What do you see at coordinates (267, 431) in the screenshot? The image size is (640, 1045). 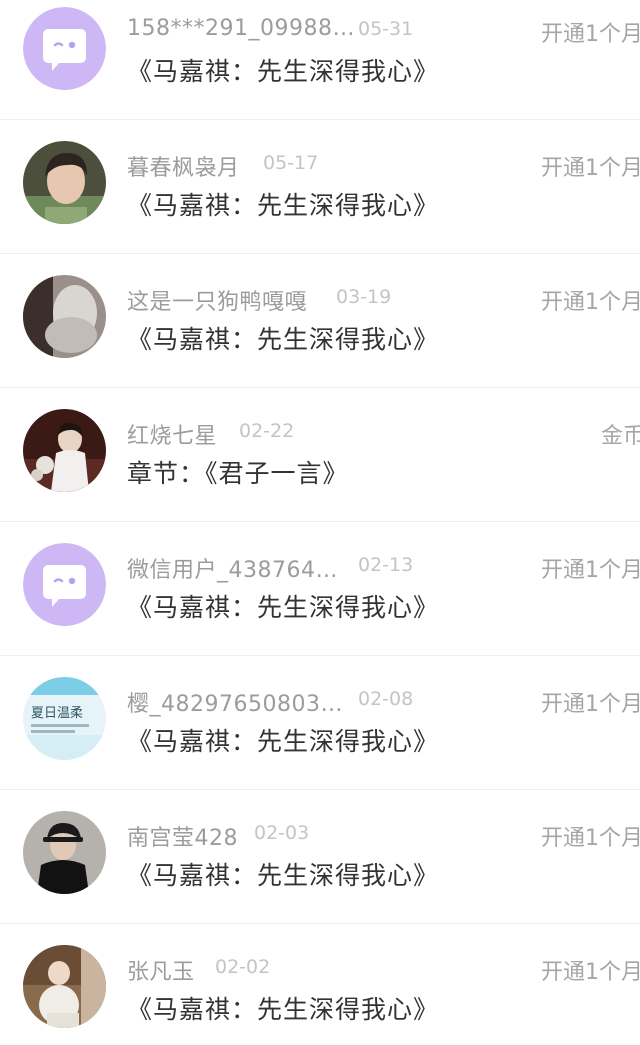 I see `record-date: 02-22` at bounding box center [267, 431].